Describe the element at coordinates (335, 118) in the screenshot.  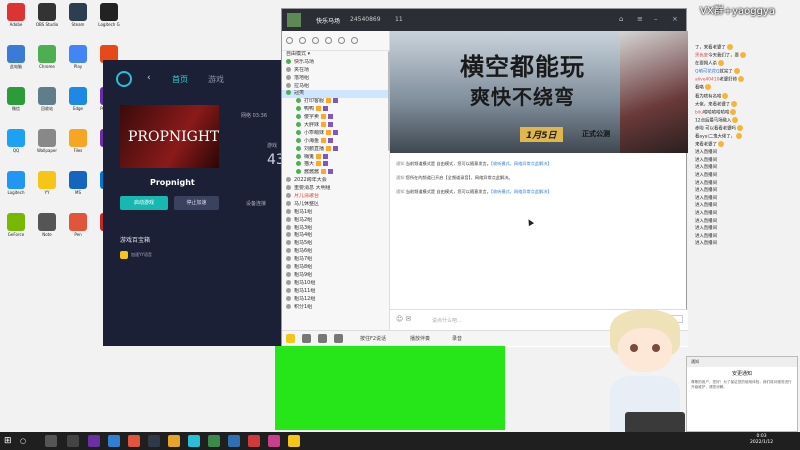
I see `channel-item: 傻字卖` at that location.